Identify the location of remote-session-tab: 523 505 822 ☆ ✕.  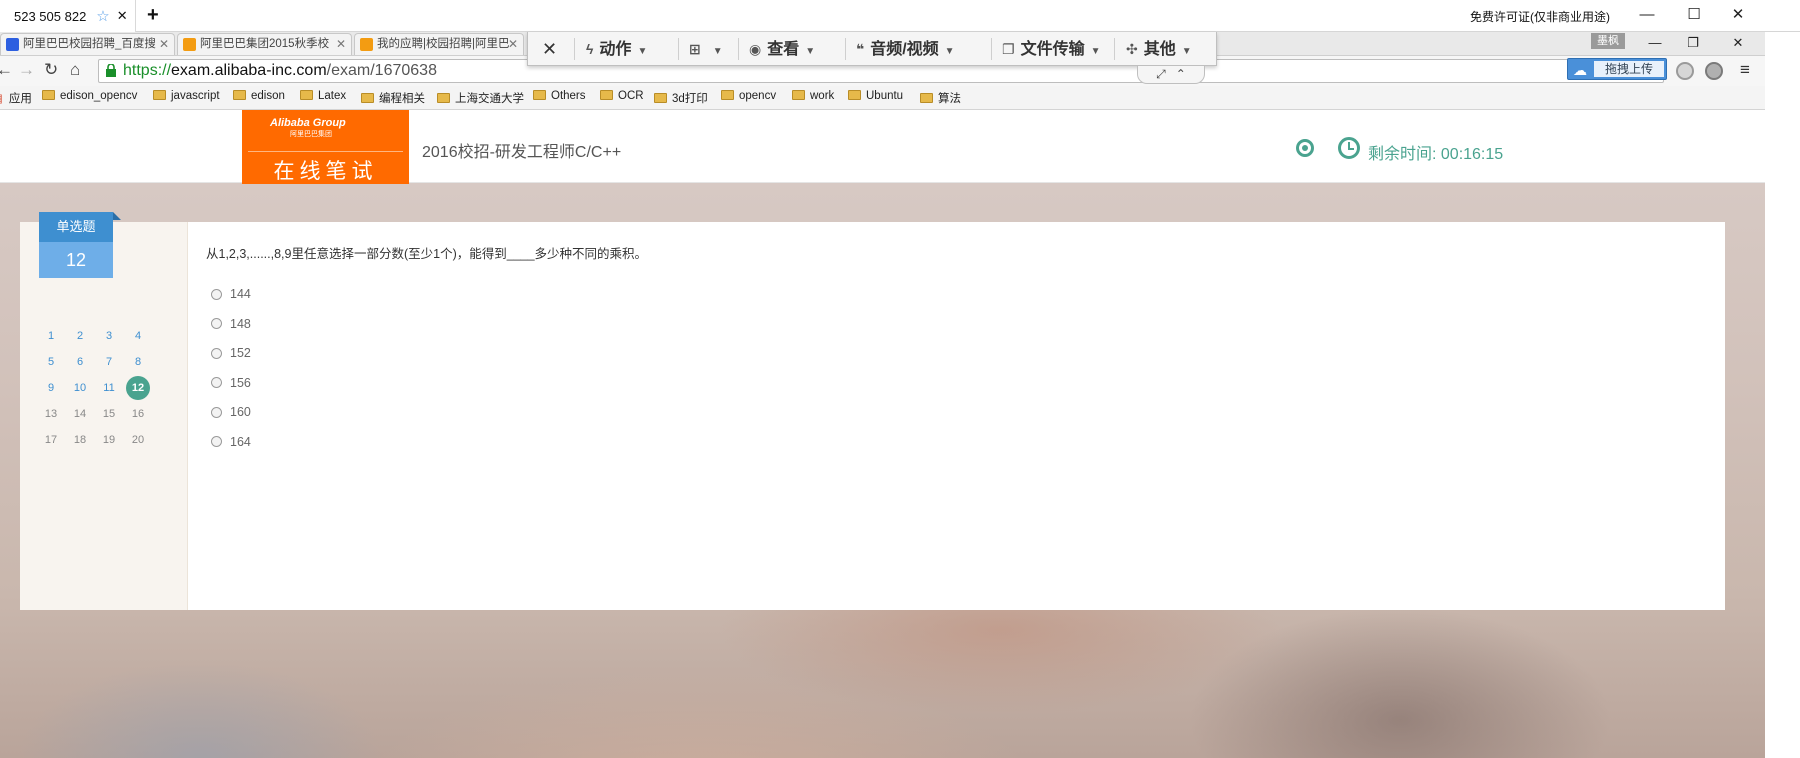
(68, 16).